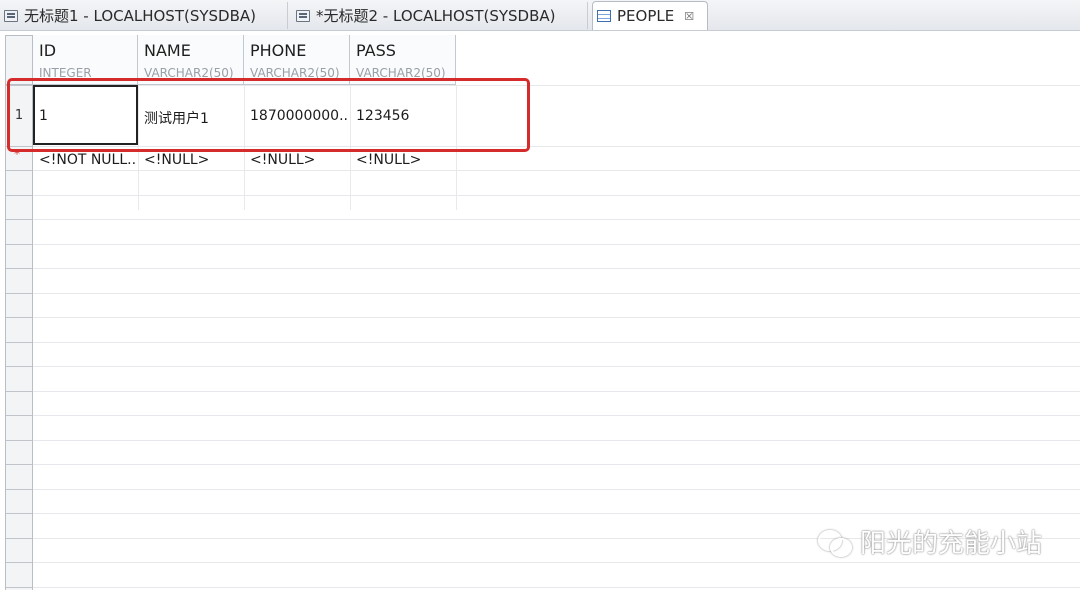  What do you see at coordinates (376, 50) in the screenshot?
I see `column-name: PASS` at bounding box center [376, 50].